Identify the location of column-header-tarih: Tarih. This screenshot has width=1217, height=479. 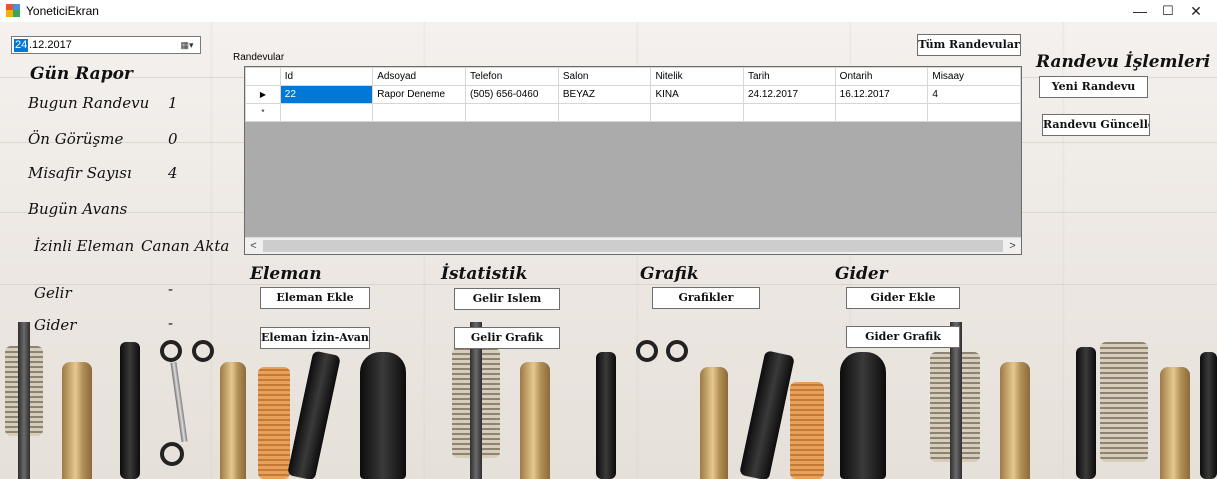
(789, 76).